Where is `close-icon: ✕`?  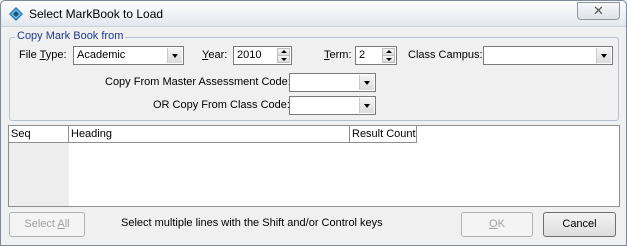
close-icon: ✕ is located at coordinates (598, 10).